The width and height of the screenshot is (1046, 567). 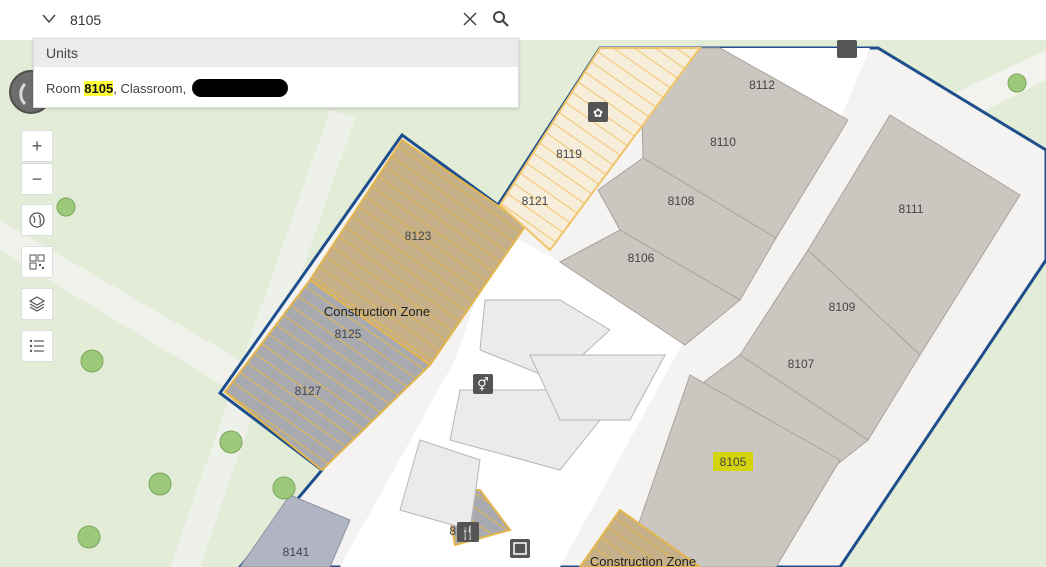 I want to click on qr-code-icon, so click(x=37, y=262).